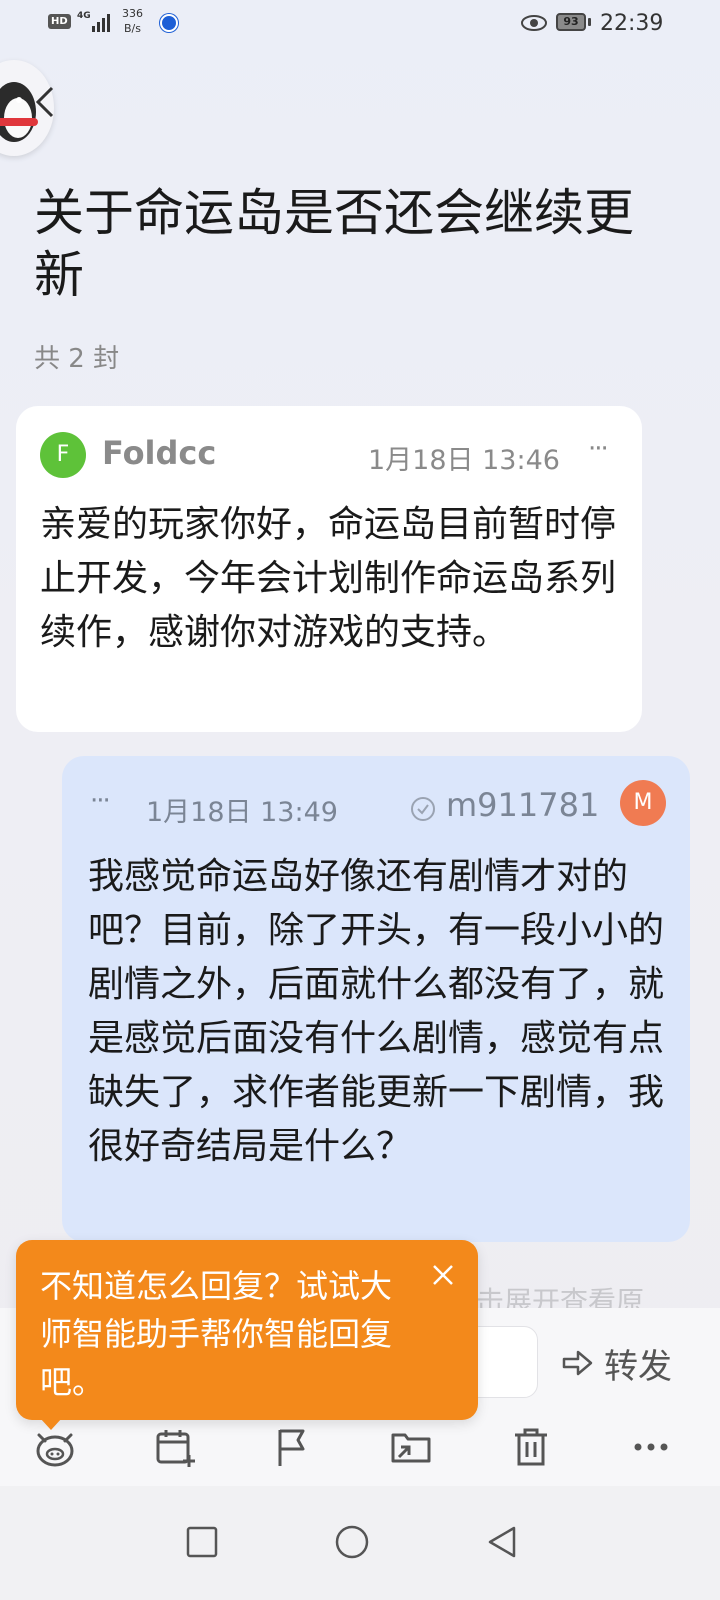 The width and height of the screenshot is (720, 1600). I want to click on sent-check-icon, so click(423, 809).